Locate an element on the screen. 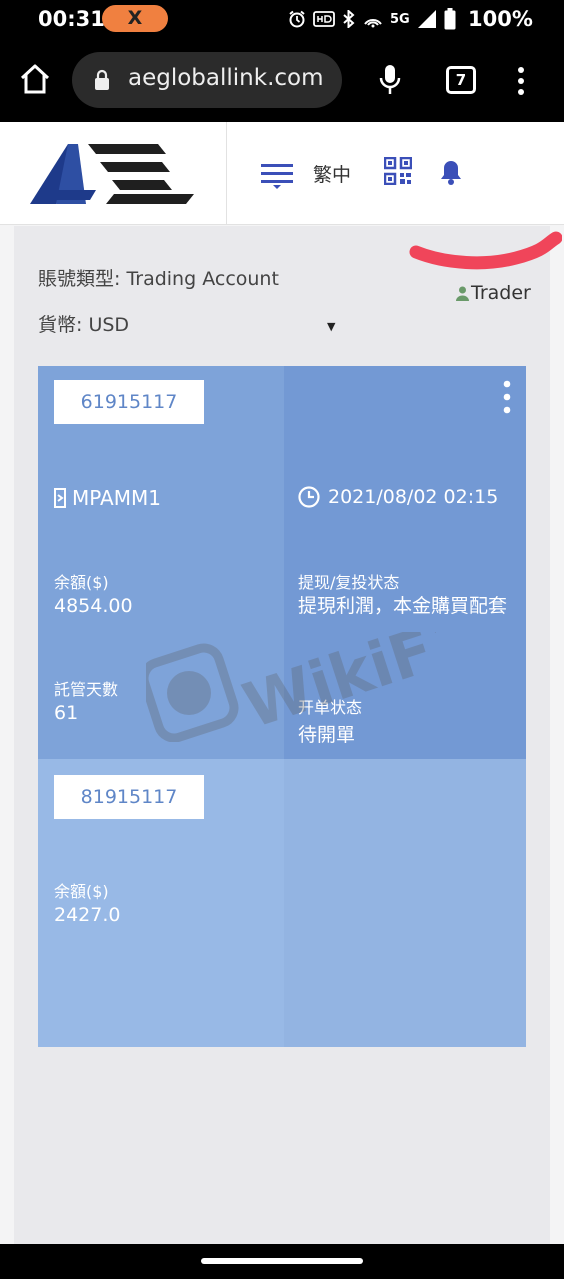 The image size is (564, 1279). address-bar: aegloballink.com is located at coordinates (207, 80).